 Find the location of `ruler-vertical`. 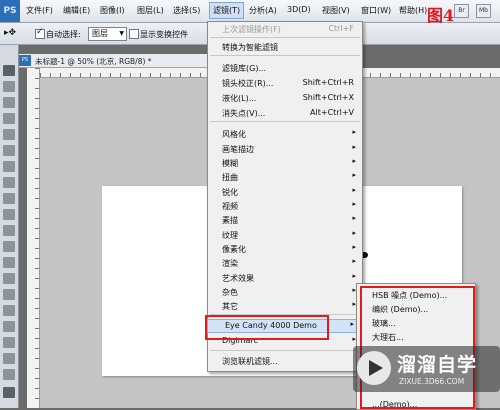

ruler-vertical is located at coordinates (33, 238).